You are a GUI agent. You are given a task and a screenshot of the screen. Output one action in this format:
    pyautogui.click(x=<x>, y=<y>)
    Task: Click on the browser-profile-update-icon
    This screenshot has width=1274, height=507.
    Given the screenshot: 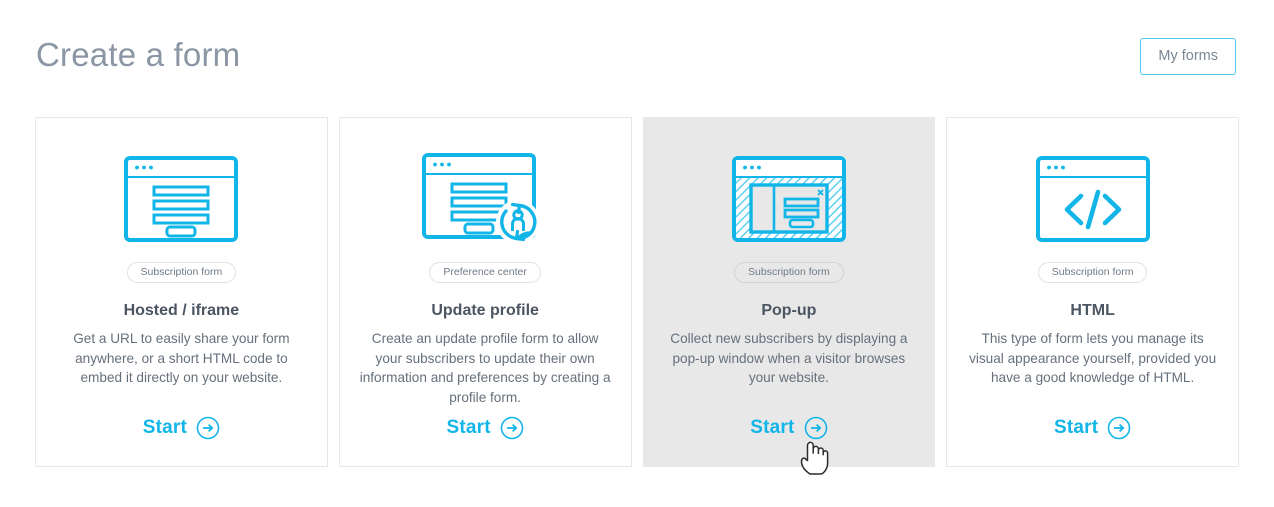 What is the action you would take?
    pyautogui.click(x=485, y=199)
    